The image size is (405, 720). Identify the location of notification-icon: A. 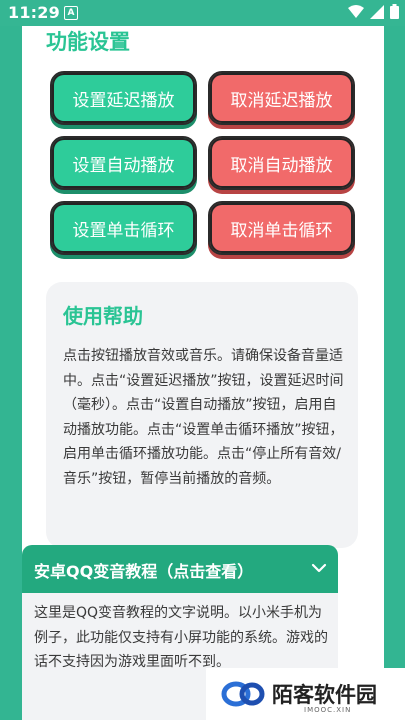
(71, 13).